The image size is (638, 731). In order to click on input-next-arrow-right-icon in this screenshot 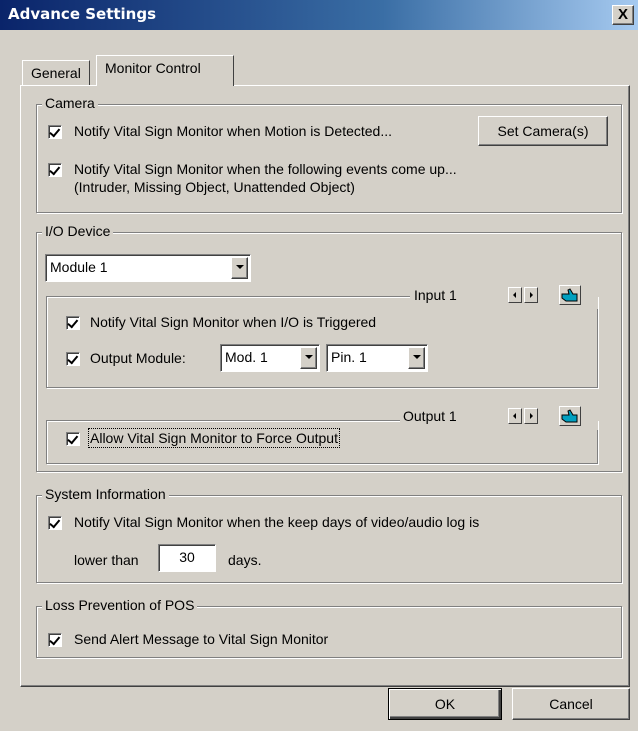, I will do `click(531, 295)`.